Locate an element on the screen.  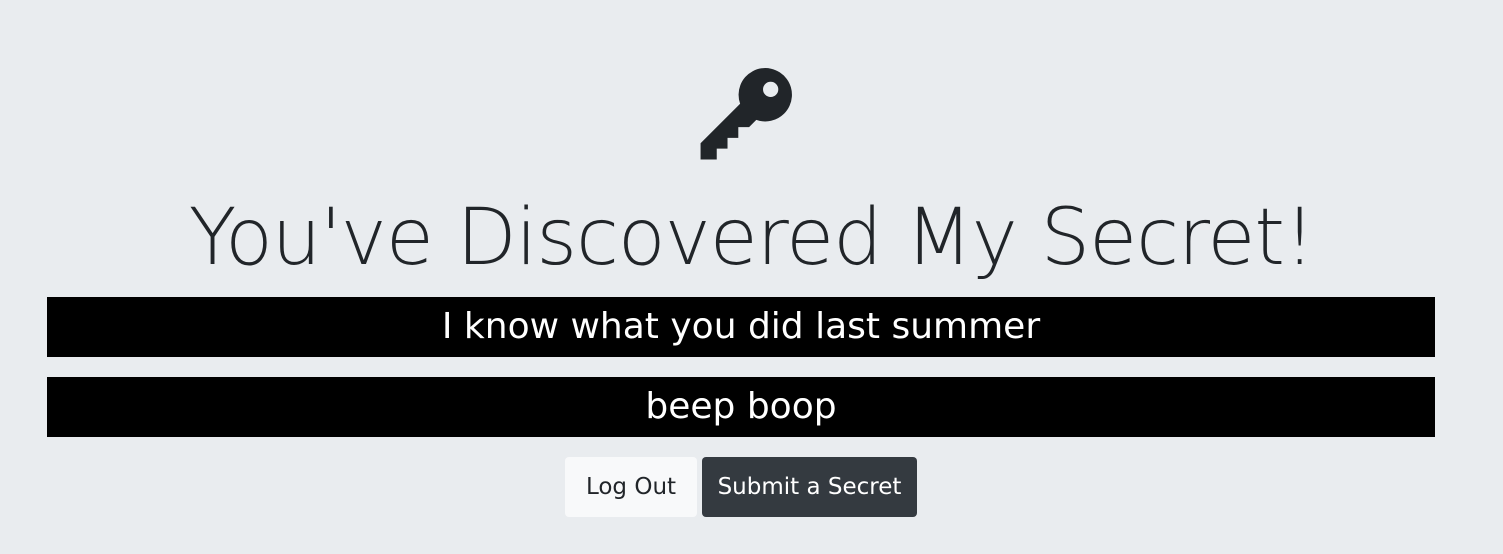
page-title: You've Discovered My Secret! is located at coordinates (751, 238).